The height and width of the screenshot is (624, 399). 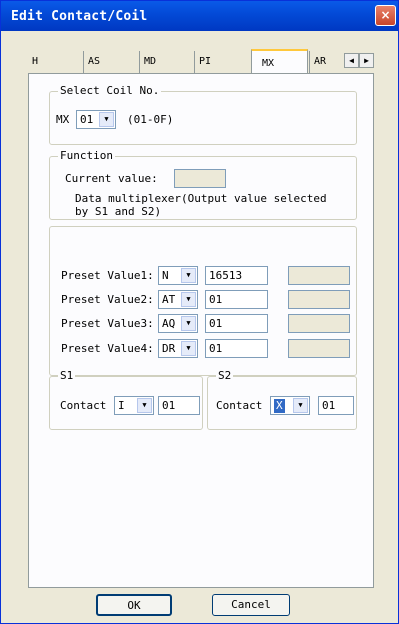 What do you see at coordinates (150, 119) in the screenshot?
I see `coil-range: (01-0F)` at bounding box center [150, 119].